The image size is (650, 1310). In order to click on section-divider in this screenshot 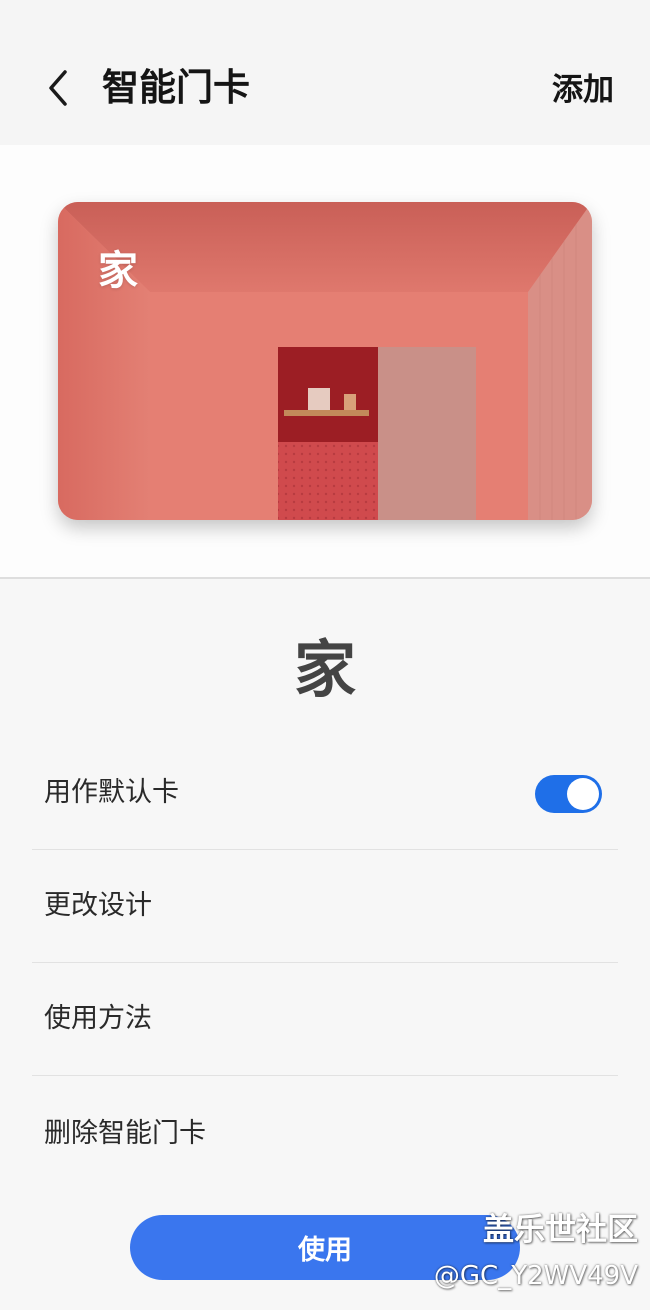, I will do `click(325, 578)`.